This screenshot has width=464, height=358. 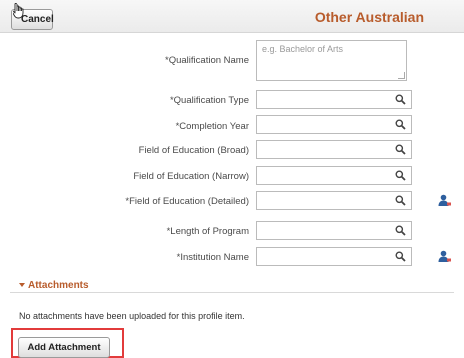 I want to click on qualification-name-input, so click(x=331, y=60).